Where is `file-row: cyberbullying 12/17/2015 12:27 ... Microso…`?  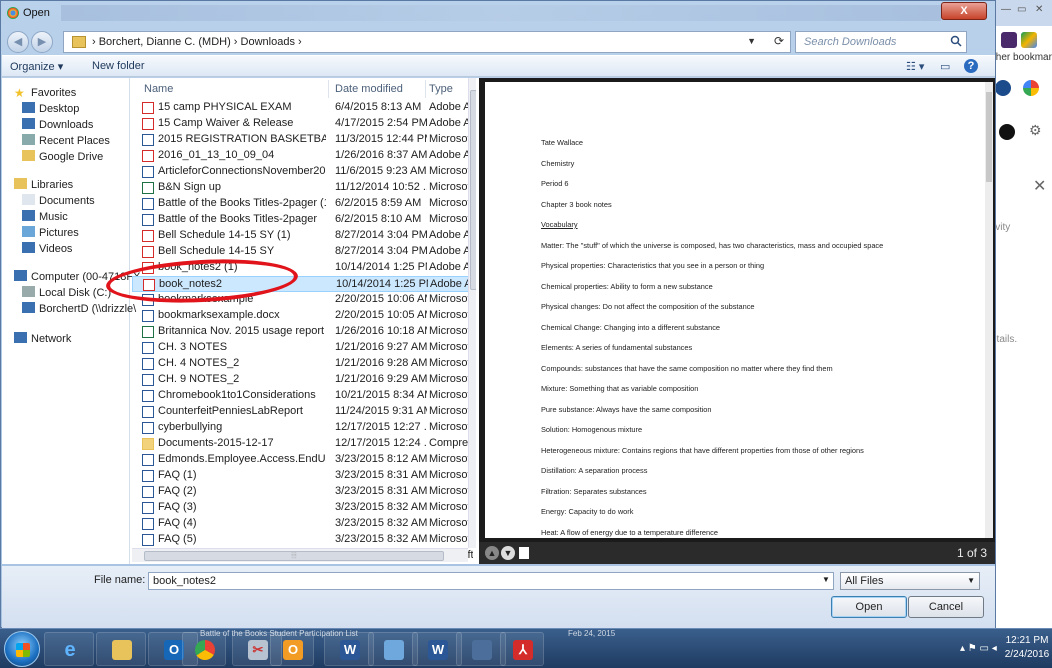 file-row: cyberbullying 12/17/2015 12:27 ... Microso… is located at coordinates (302, 428).